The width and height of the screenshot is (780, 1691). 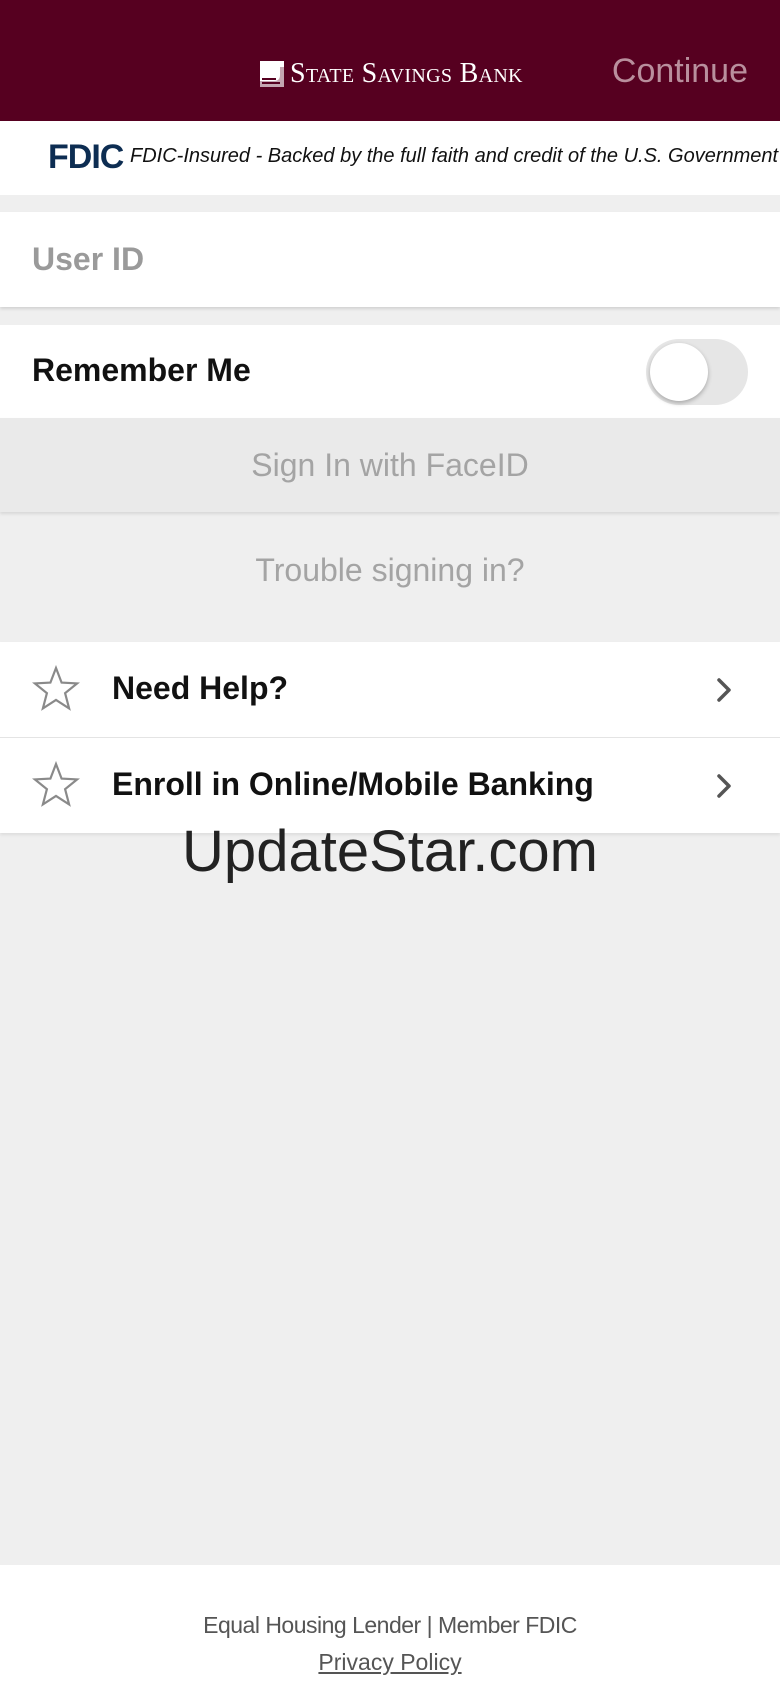 I want to click on remember-me-toggle, so click(x=697, y=372).